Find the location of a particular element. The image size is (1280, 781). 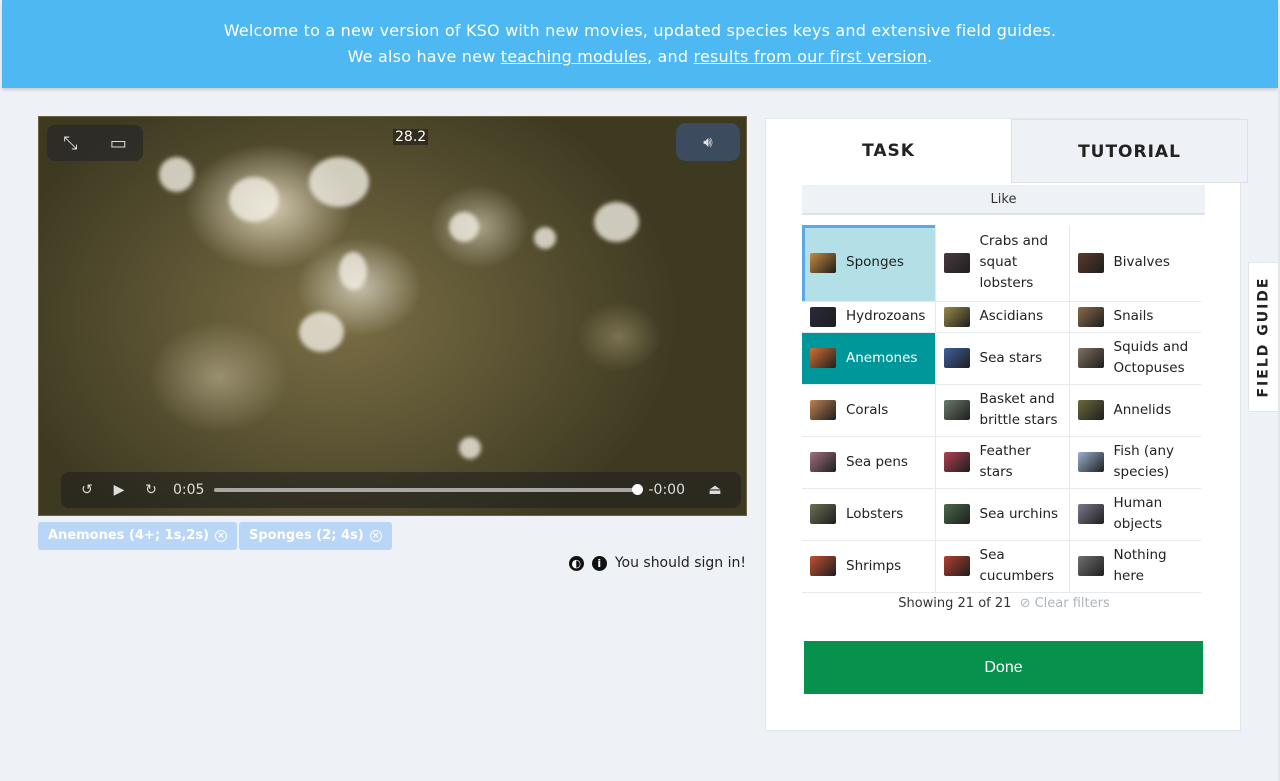

banner-text: We also have new is located at coordinates (424, 56).